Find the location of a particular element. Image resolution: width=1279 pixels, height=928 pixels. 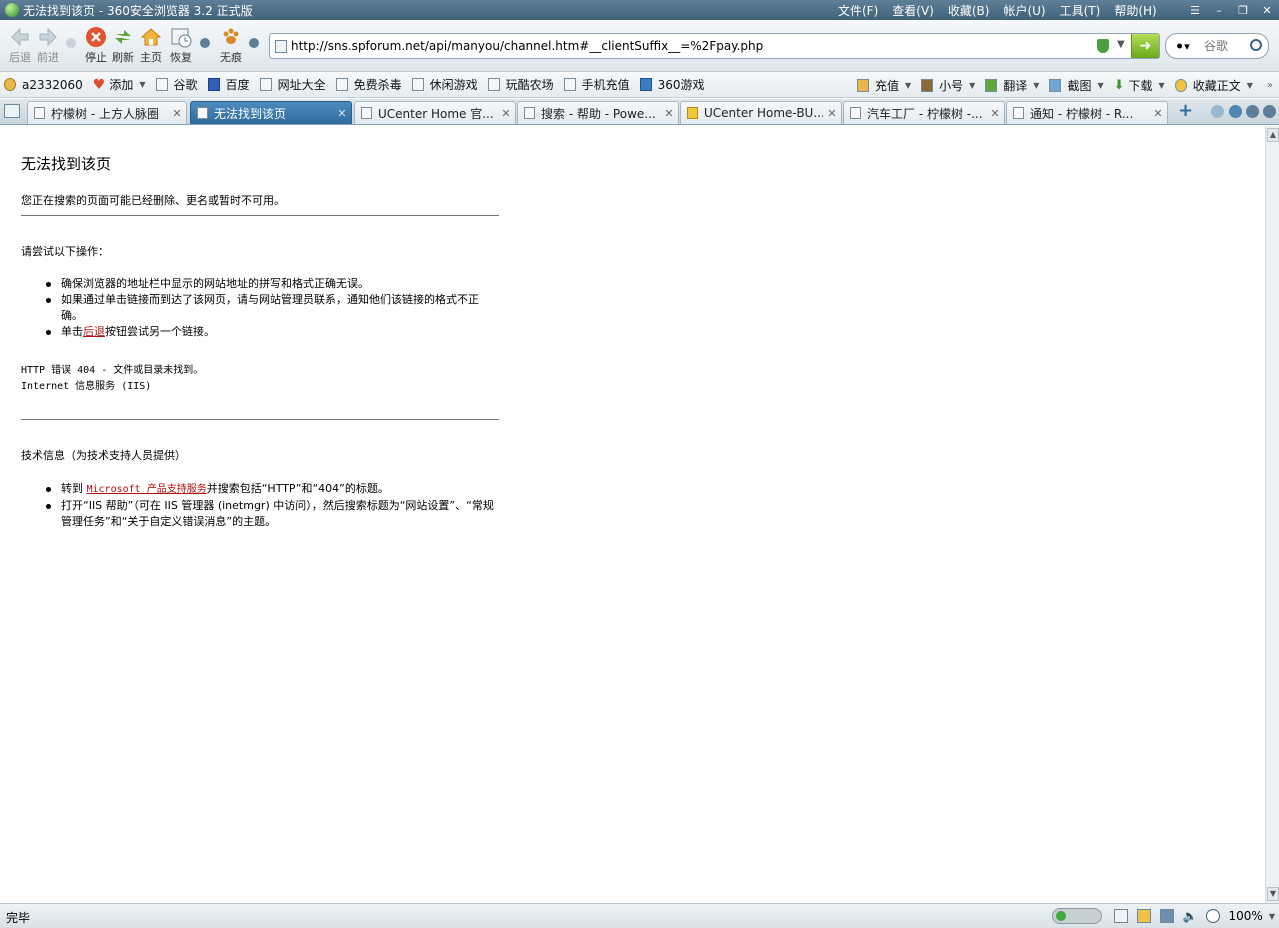

tab: 通知 - 柠檬树 - R... ✕ is located at coordinates (1087, 112).